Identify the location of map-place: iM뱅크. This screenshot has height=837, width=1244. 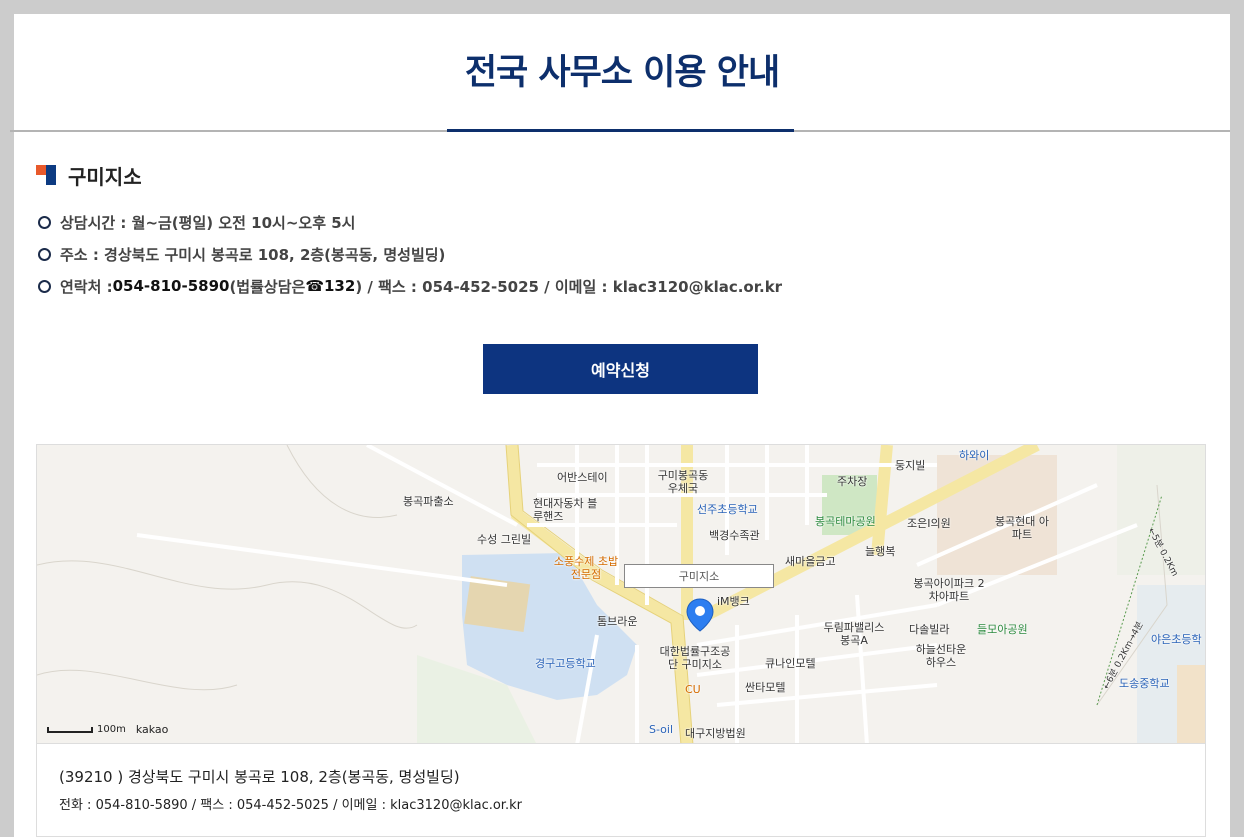
(733, 601).